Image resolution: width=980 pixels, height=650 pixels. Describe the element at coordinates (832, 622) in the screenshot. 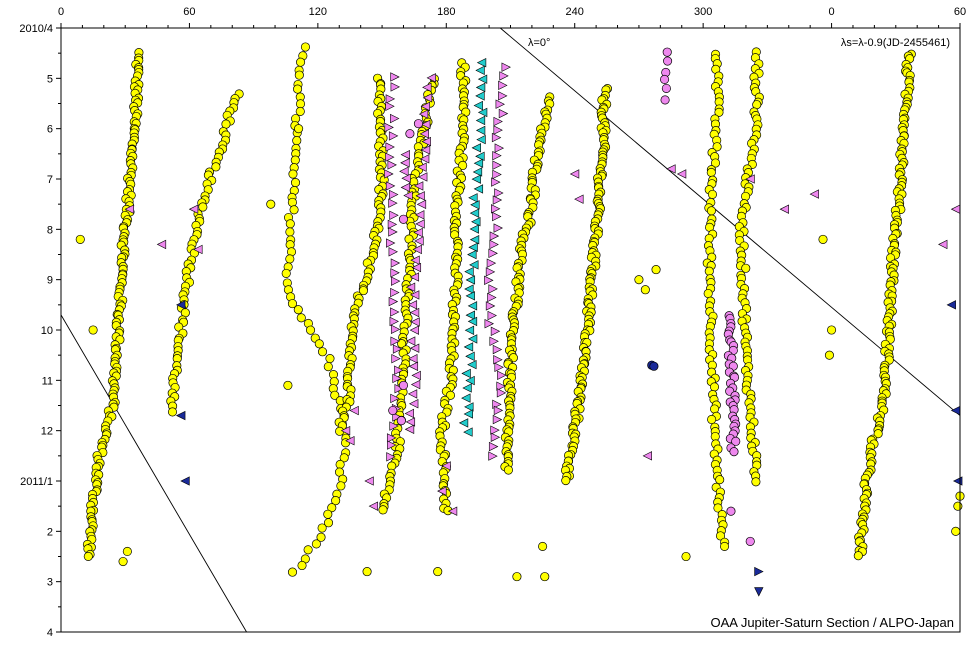

I see `chart-credit: OAA Jupiter-Saturn Section / ALPO-Japan` at that location.